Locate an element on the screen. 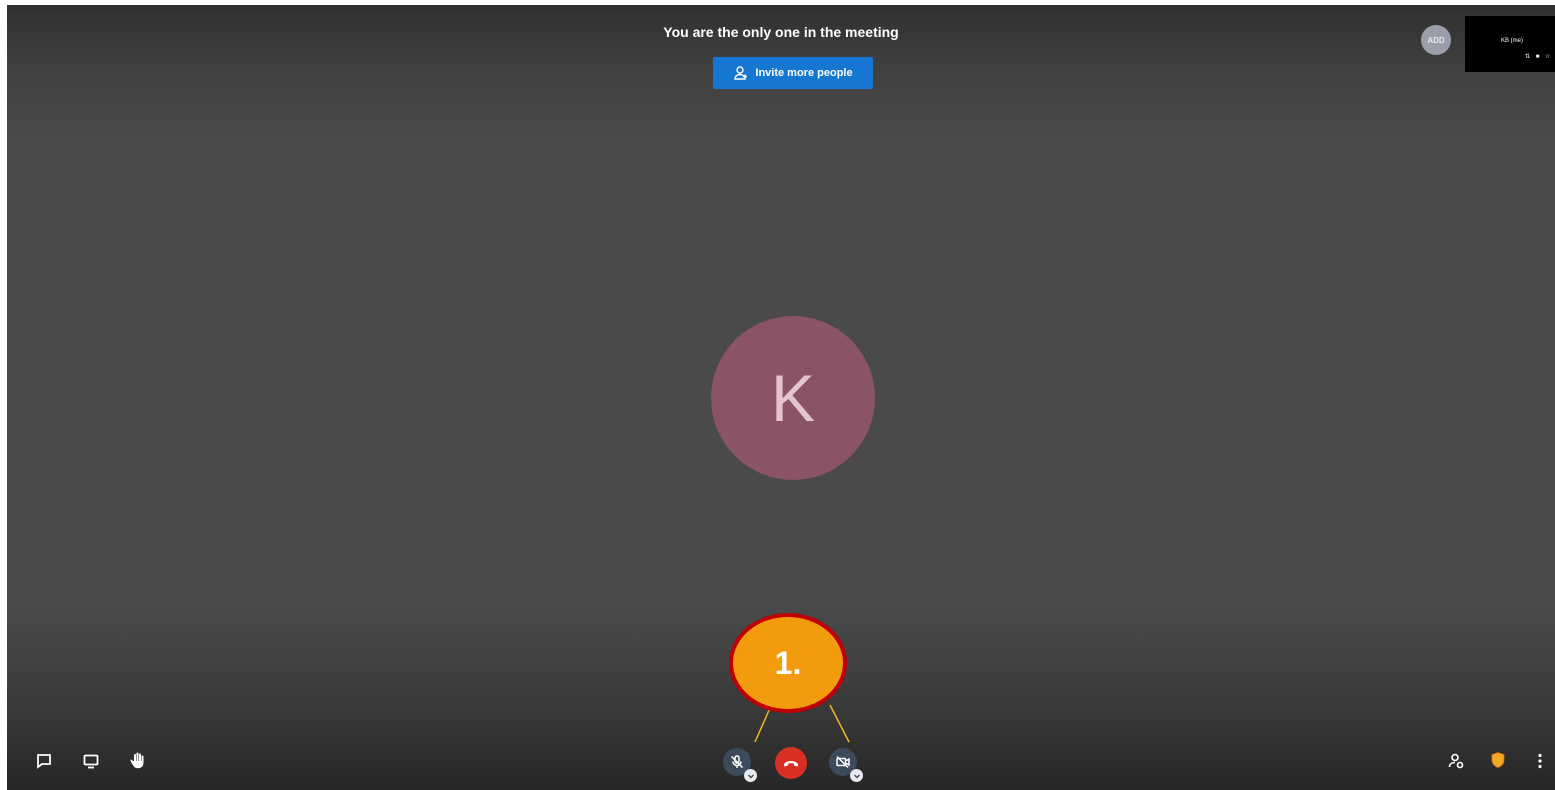 The width and height of the screenshot is (1555, 790). camera-options-chevron is located at coordinates (856, 775).